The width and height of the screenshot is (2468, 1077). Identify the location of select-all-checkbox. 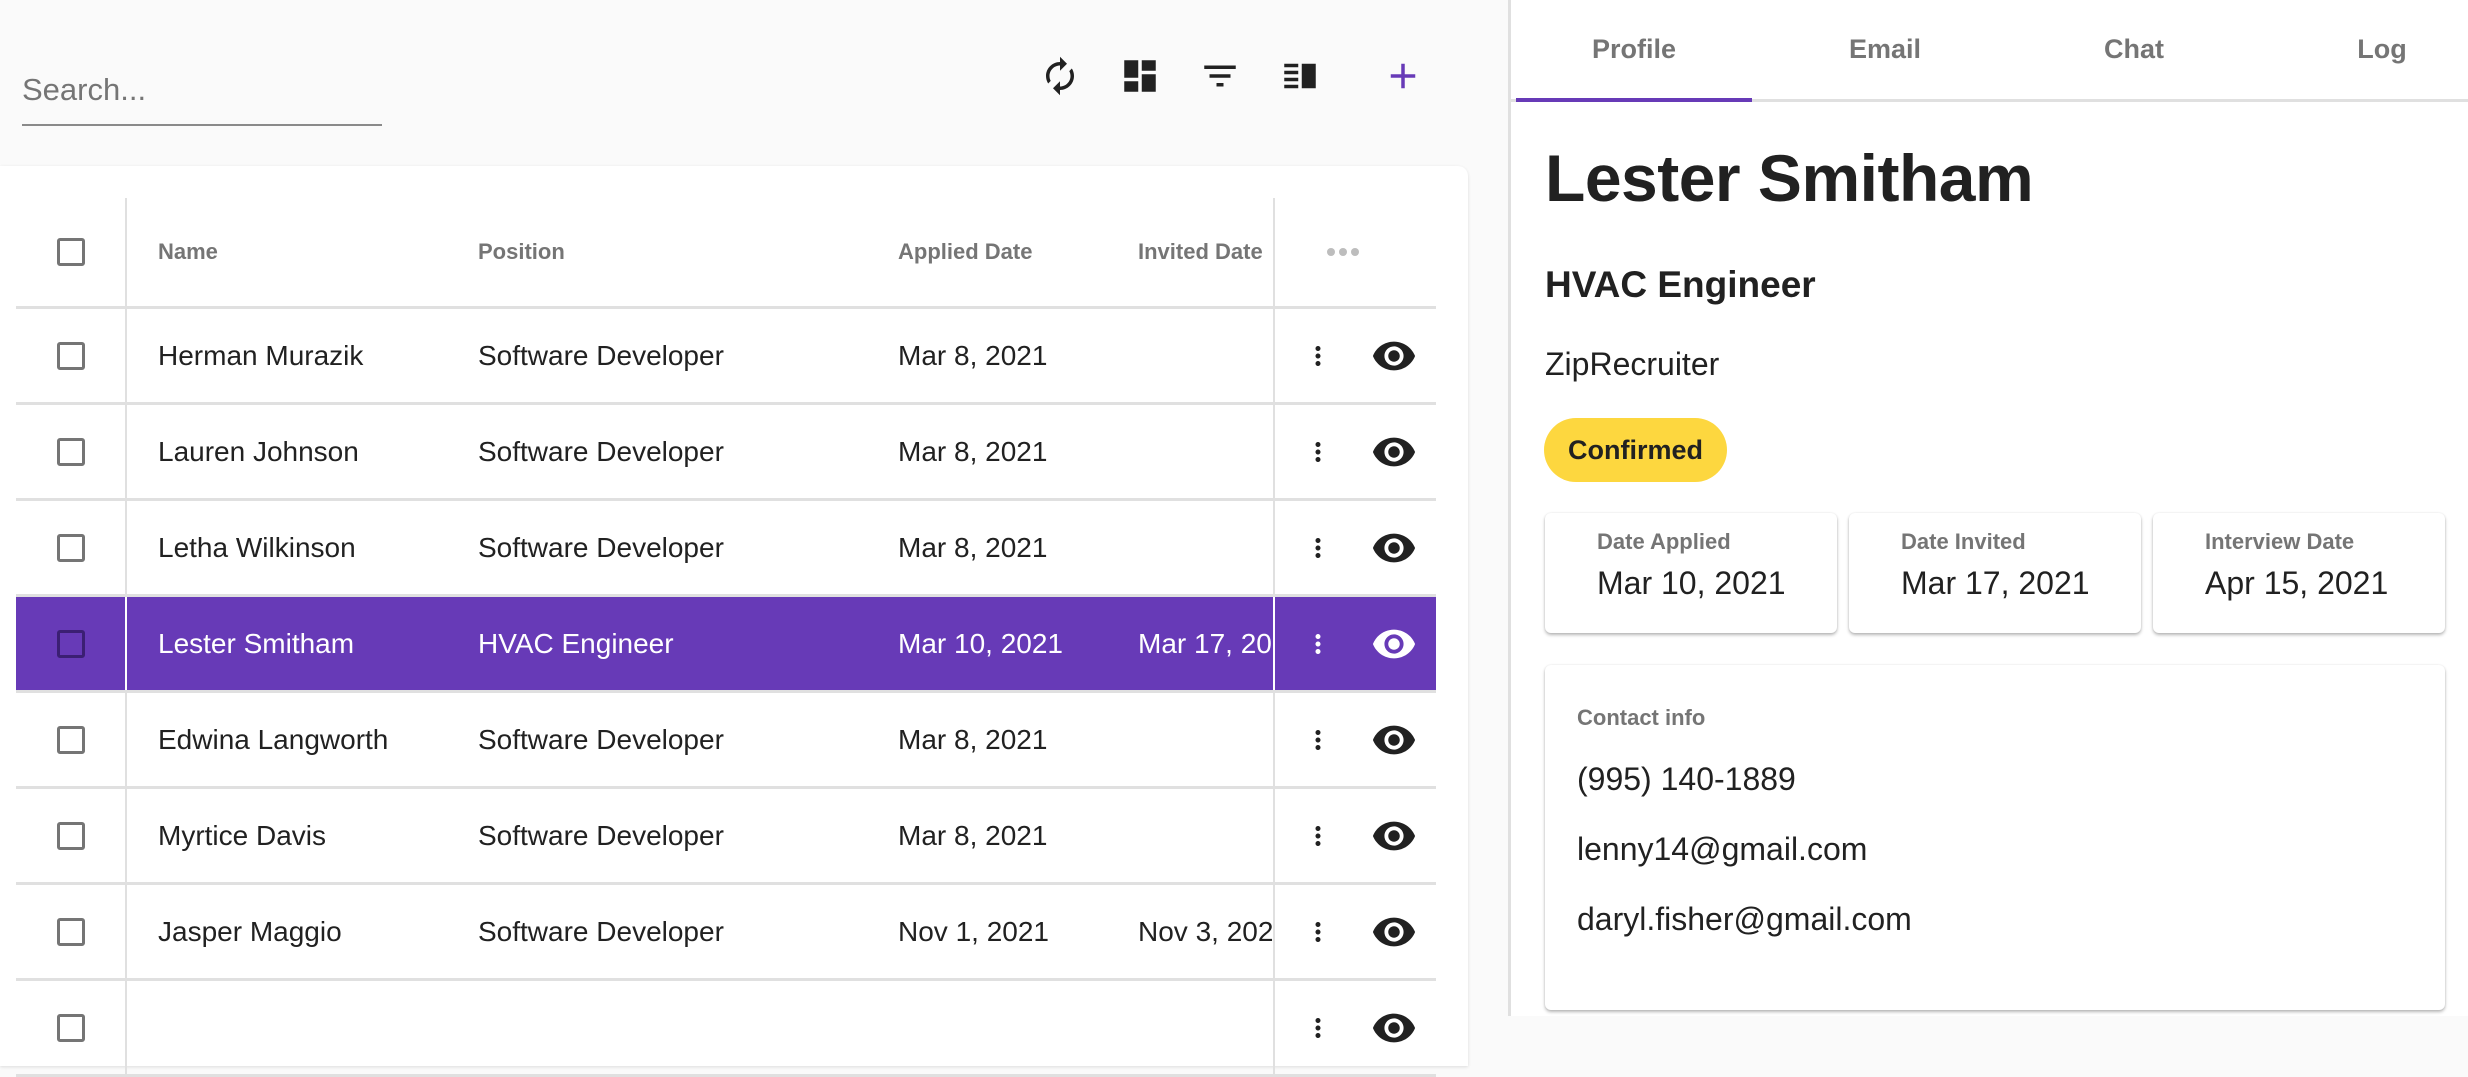
(70, 252).